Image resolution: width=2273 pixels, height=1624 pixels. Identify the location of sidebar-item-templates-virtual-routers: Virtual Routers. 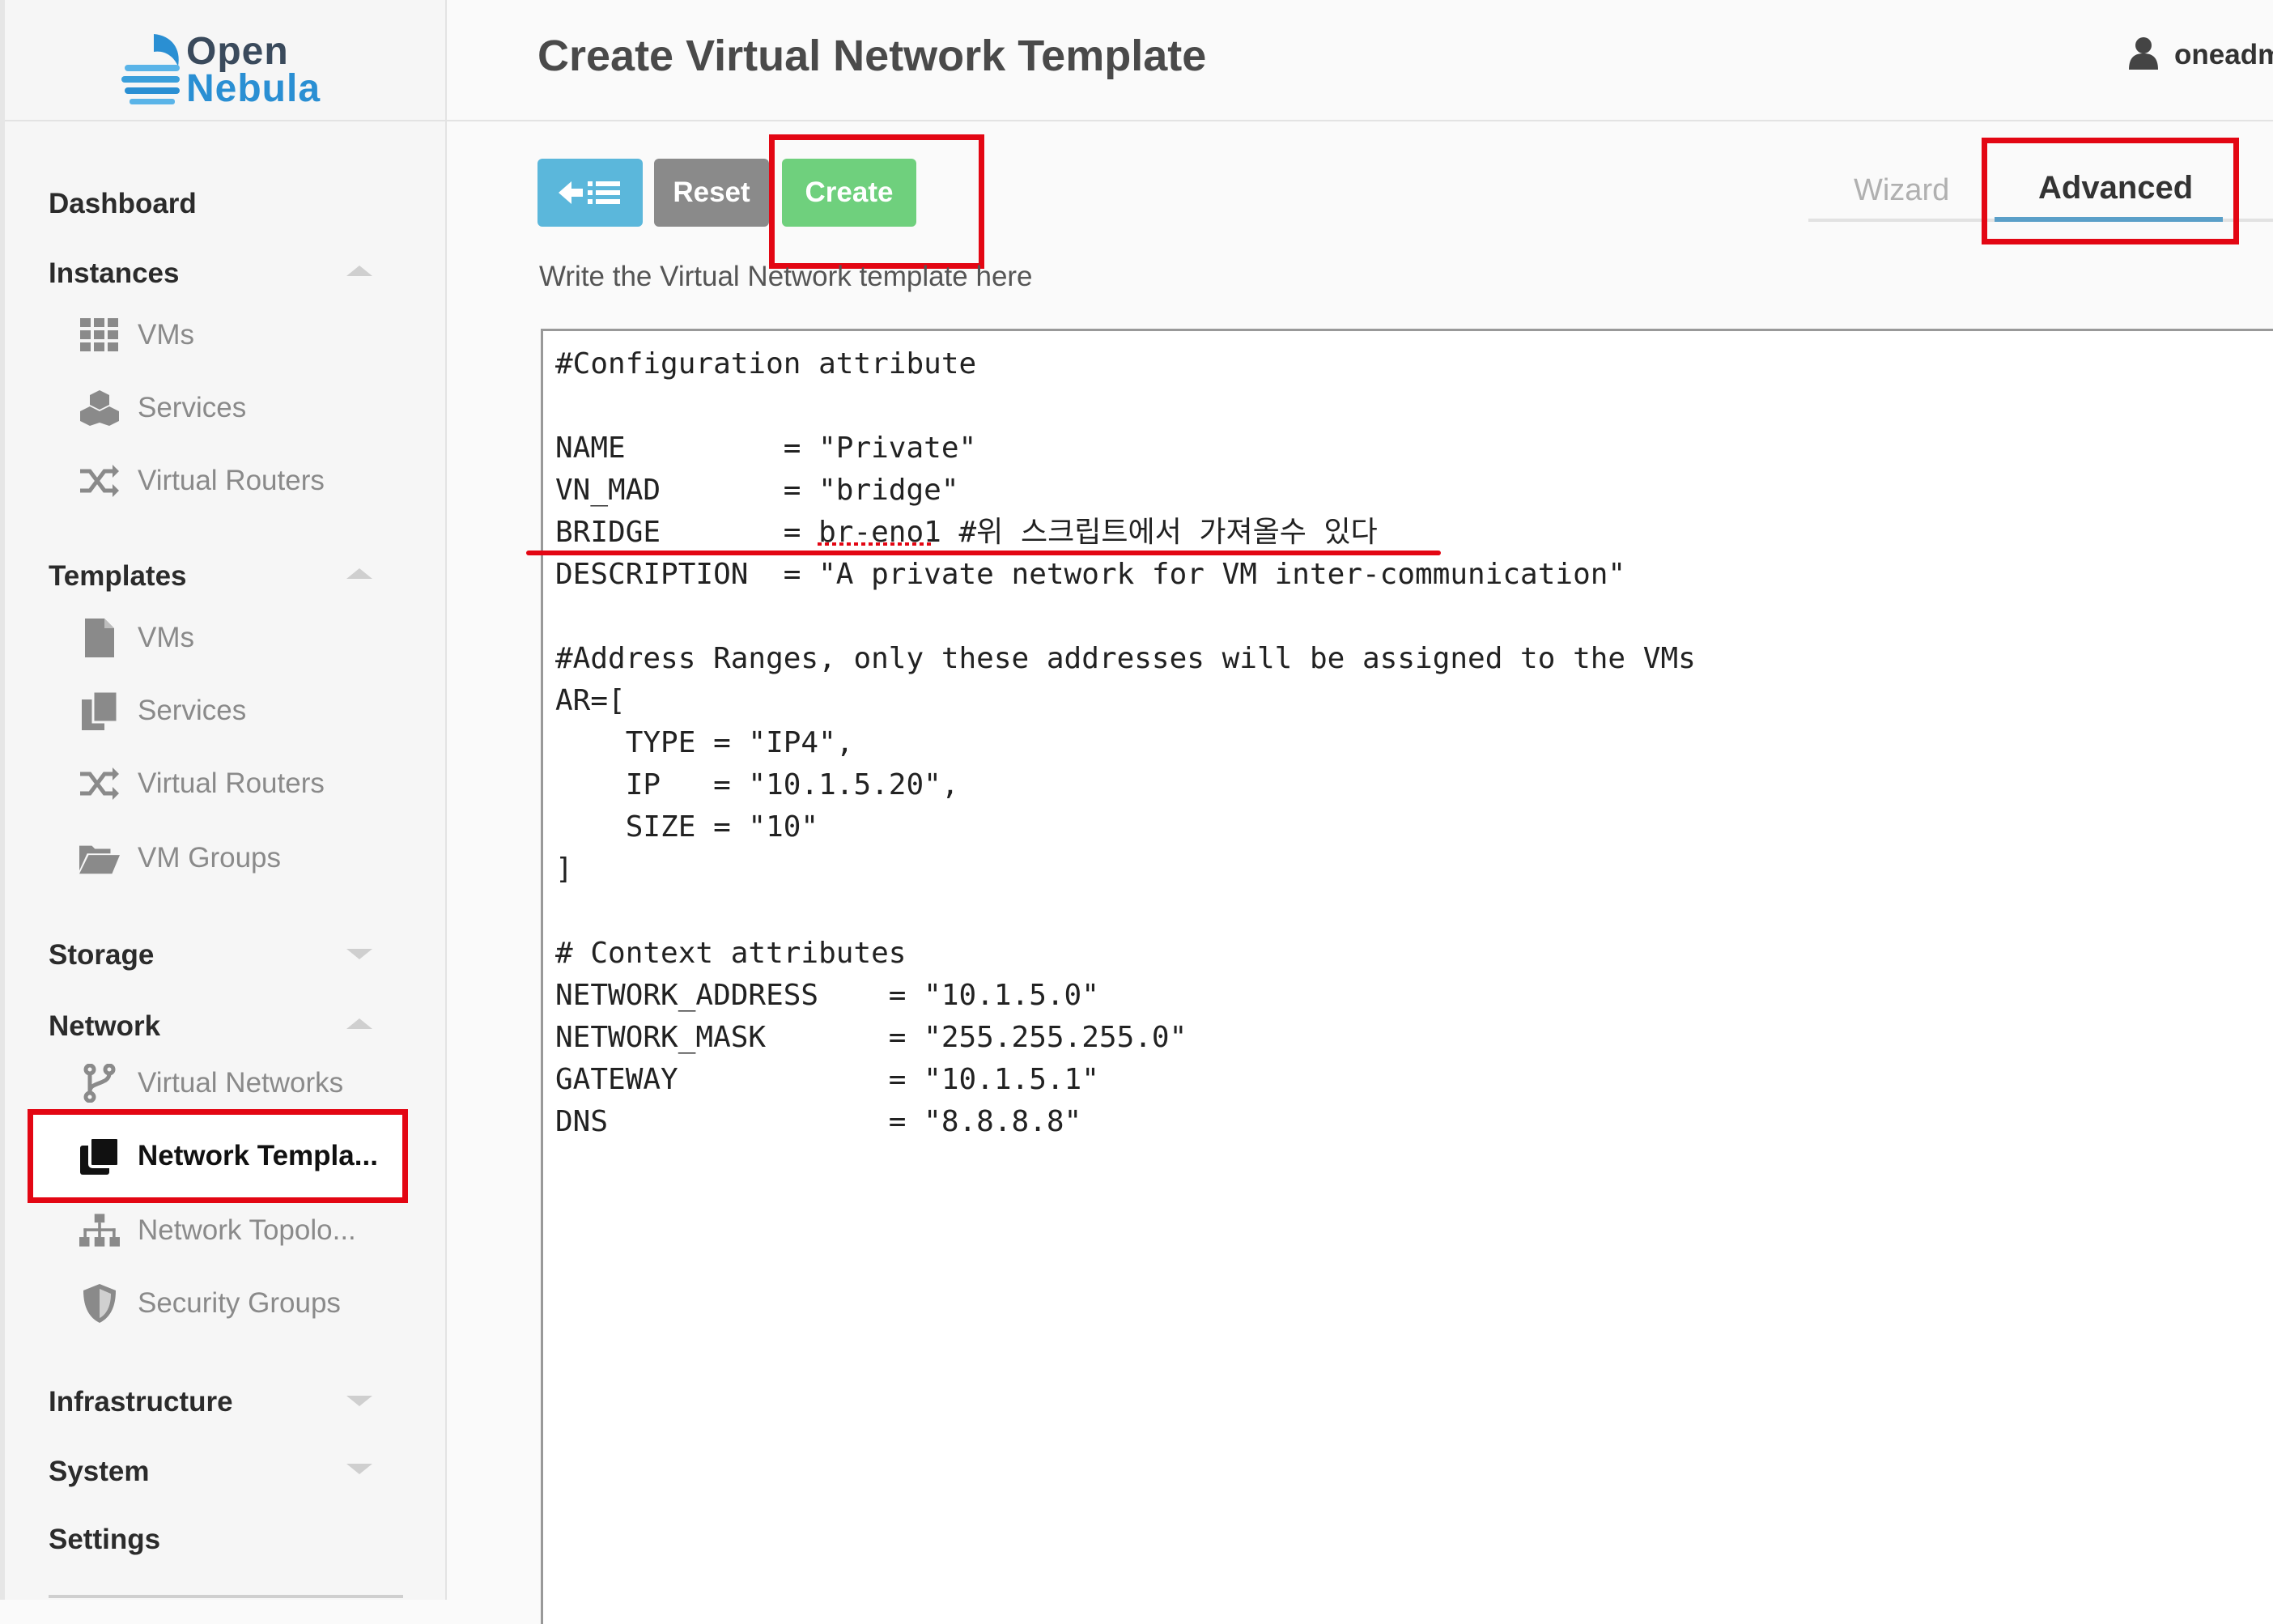
(246, 783).